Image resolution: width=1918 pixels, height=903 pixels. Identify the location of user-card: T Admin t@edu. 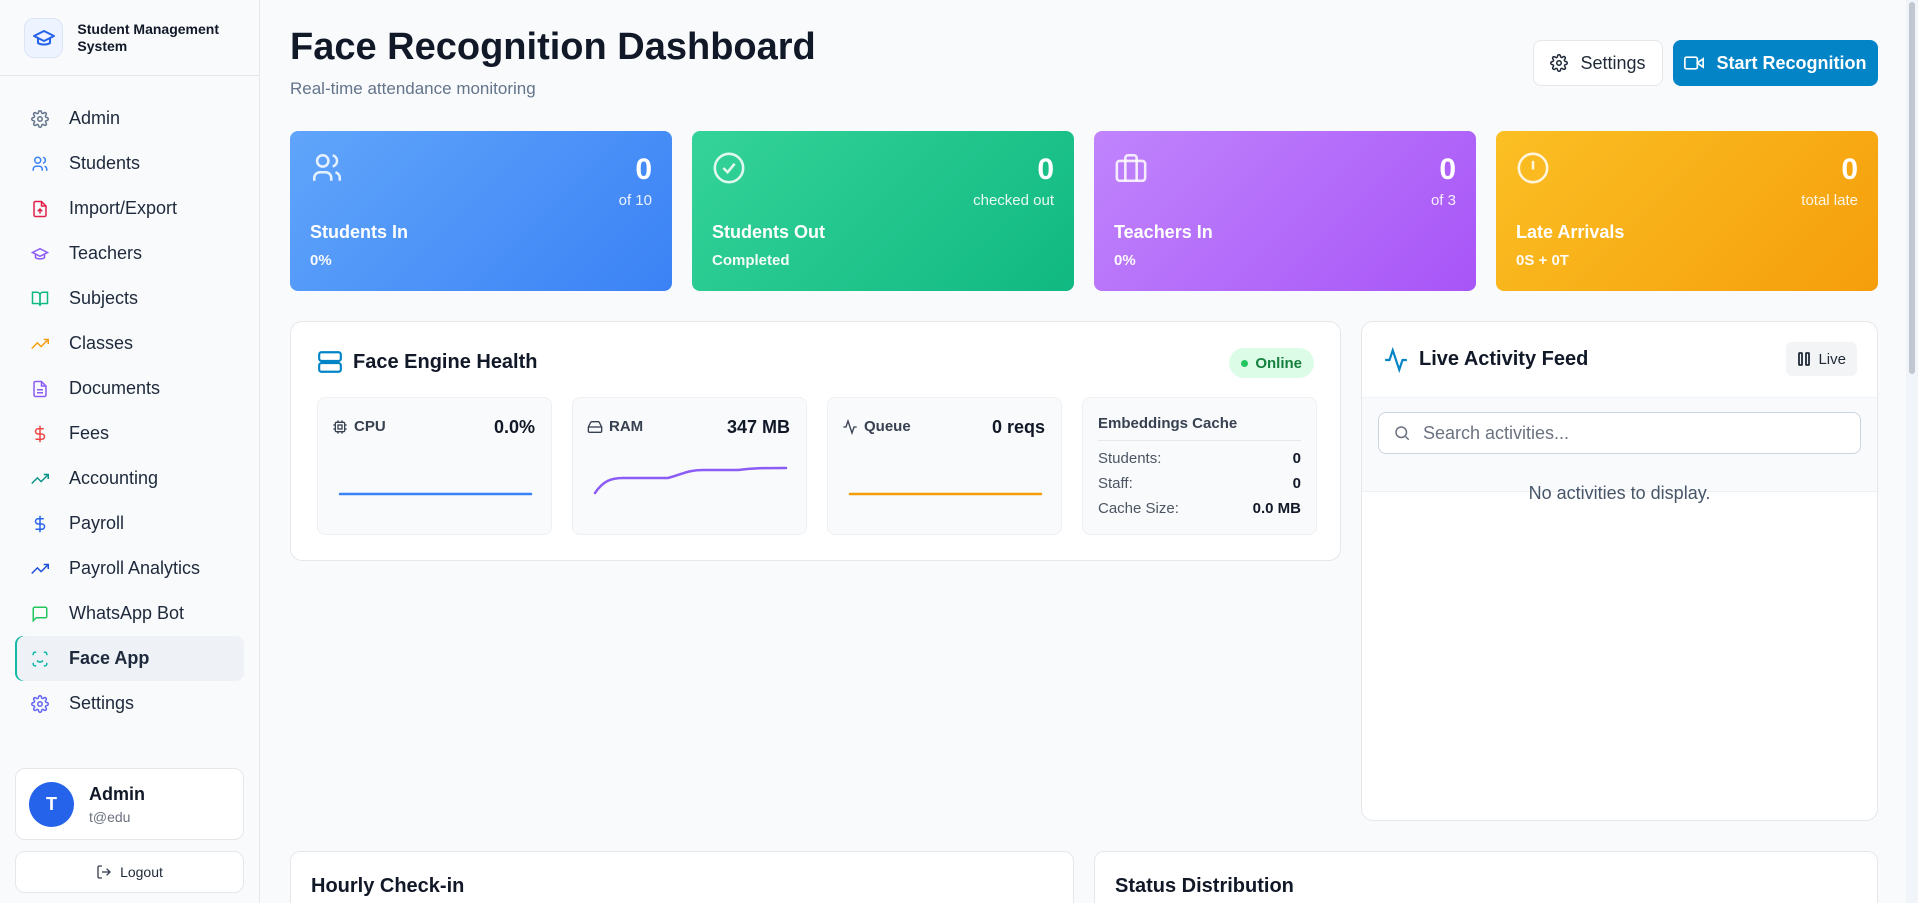
(129, 804).